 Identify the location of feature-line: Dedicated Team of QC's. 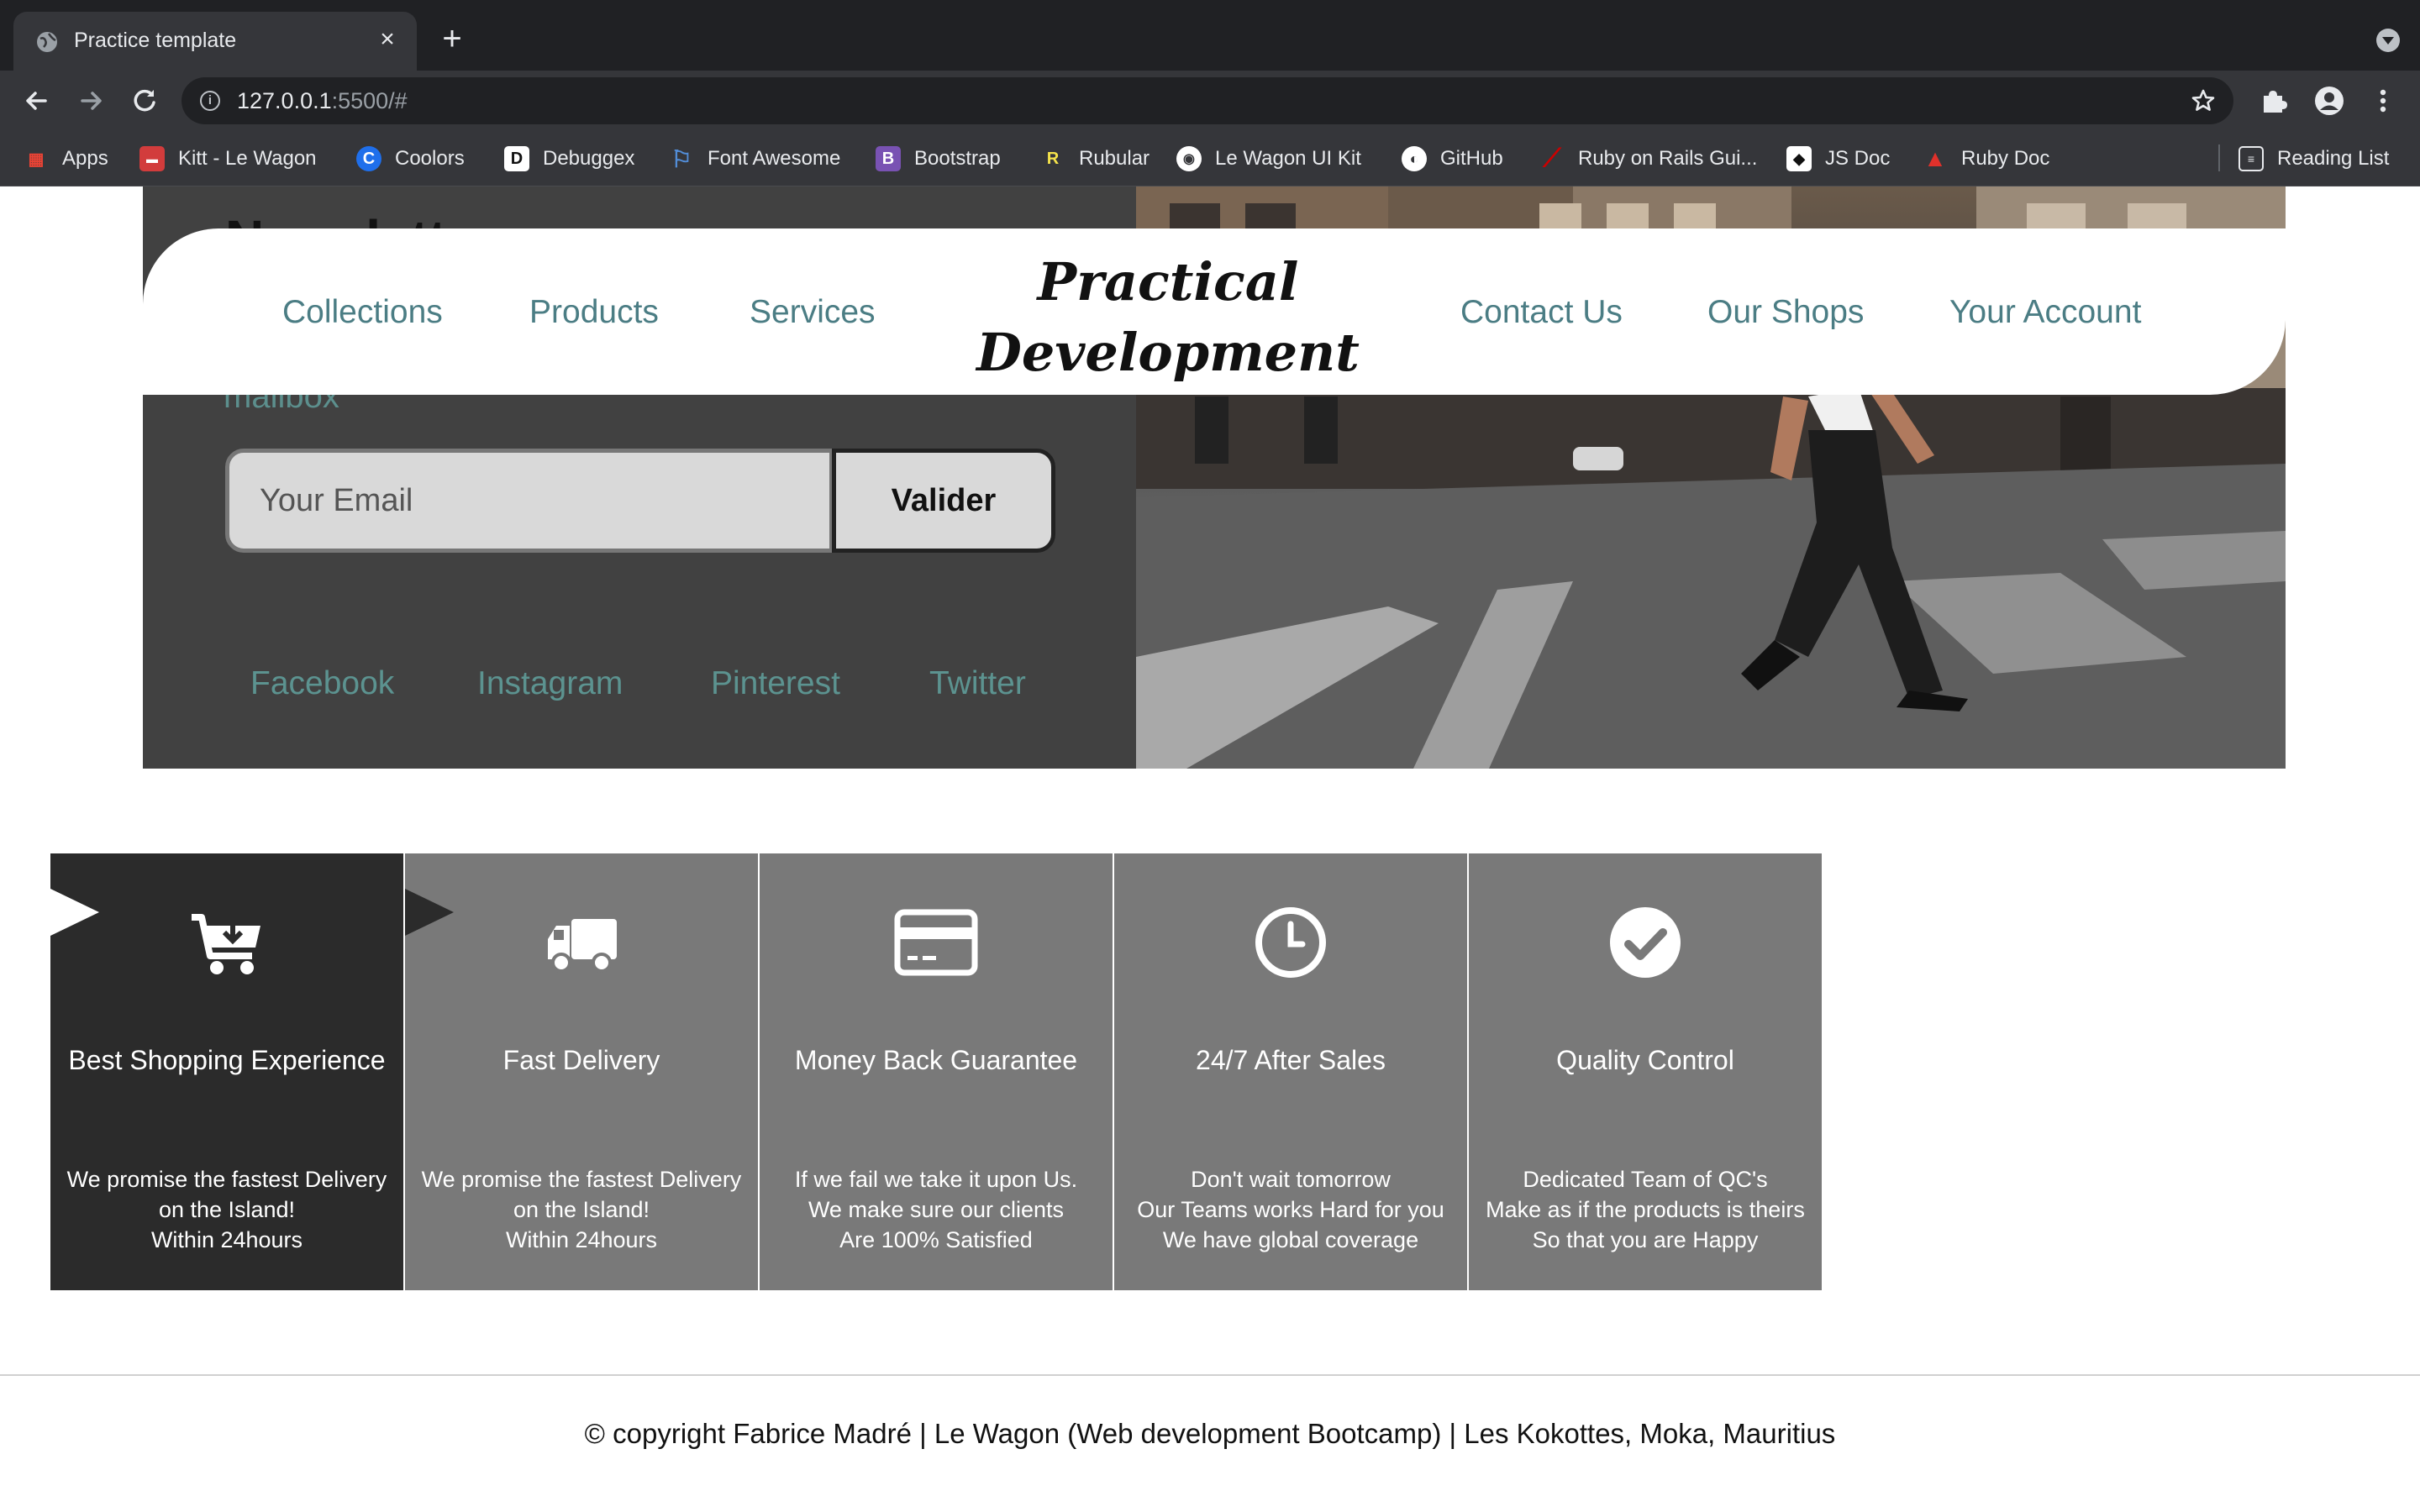
(1646, 1179).